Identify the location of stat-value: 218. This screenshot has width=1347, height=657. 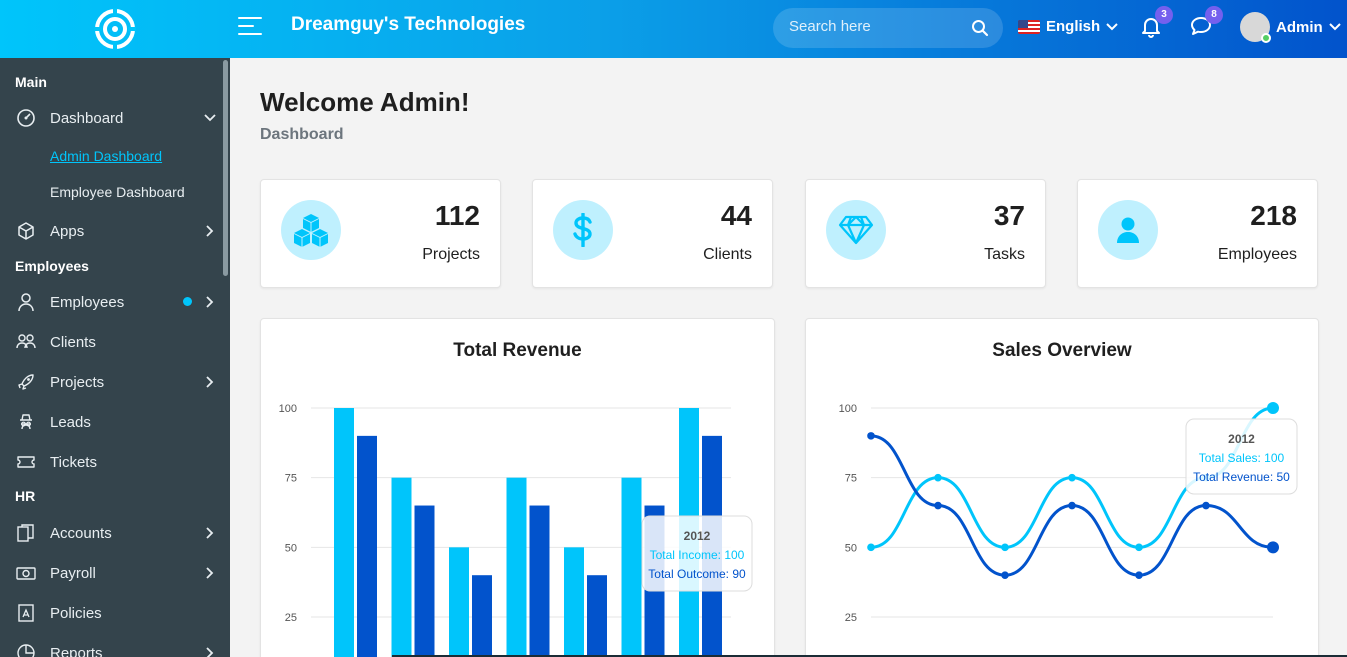
(1273, 215).